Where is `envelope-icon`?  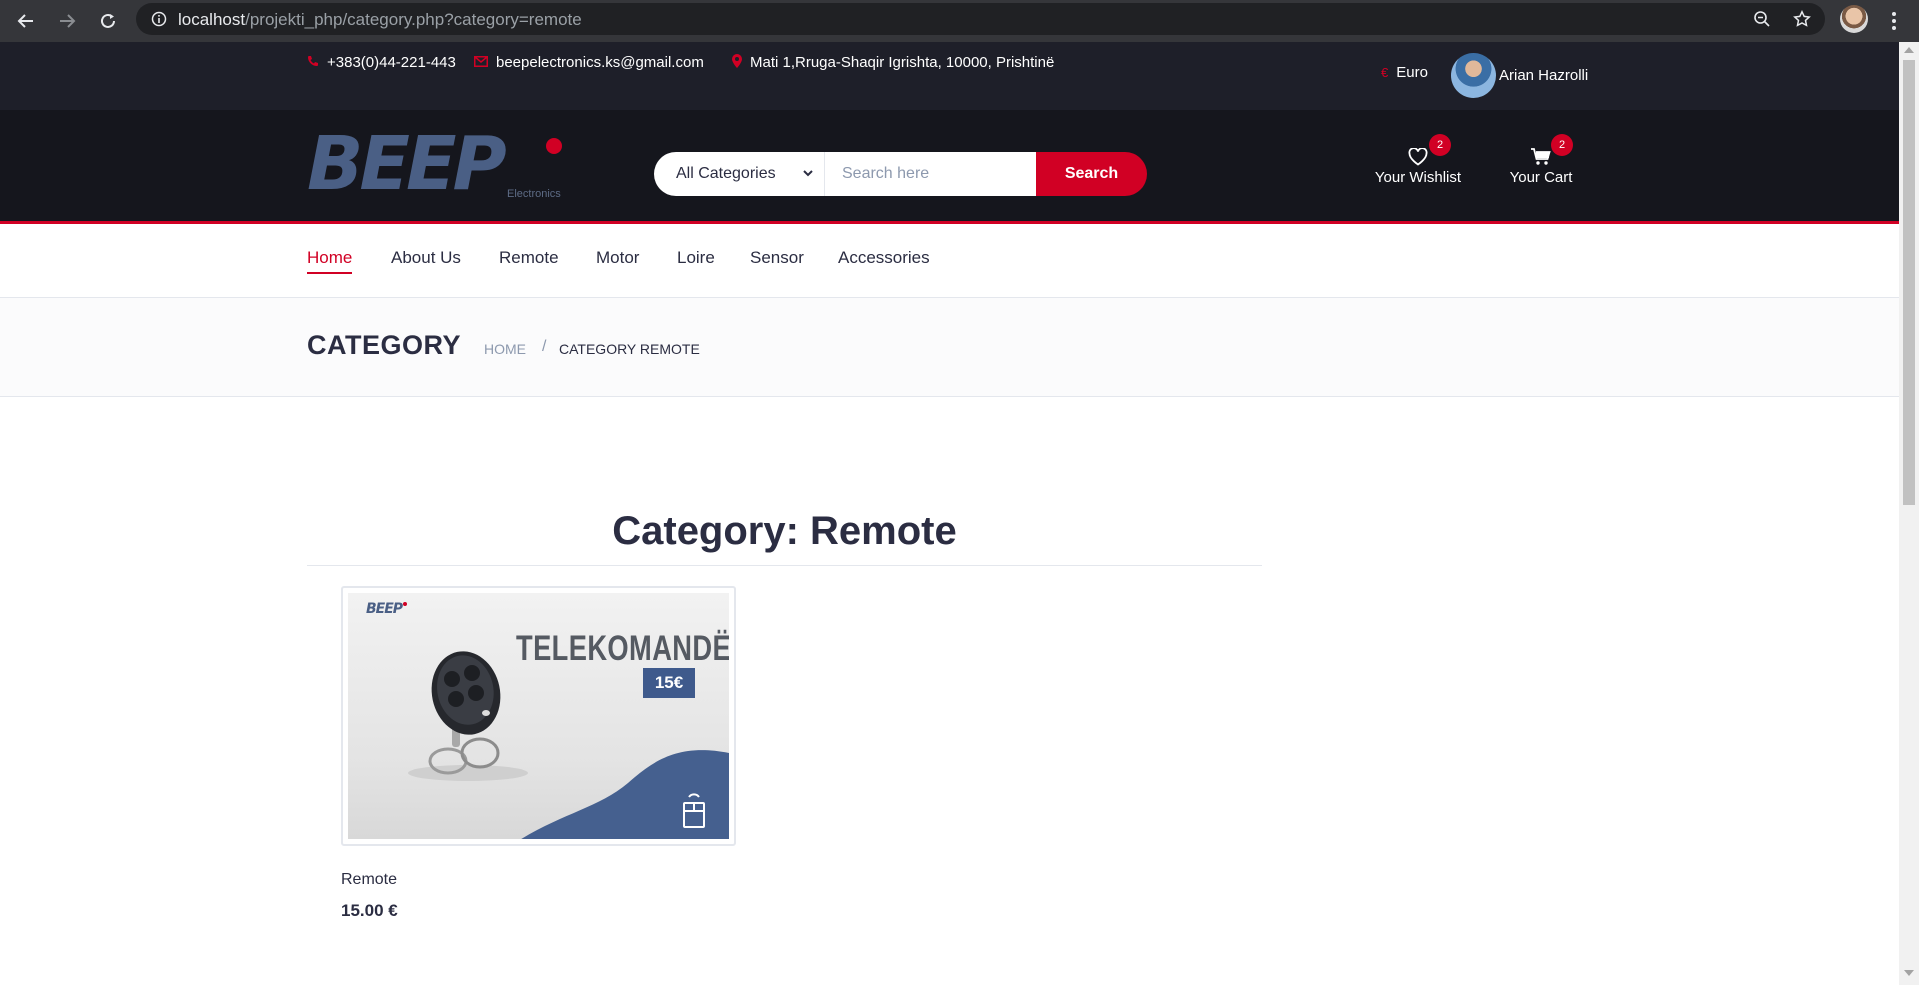 envelope-icon is located at coordinates (481, 62).